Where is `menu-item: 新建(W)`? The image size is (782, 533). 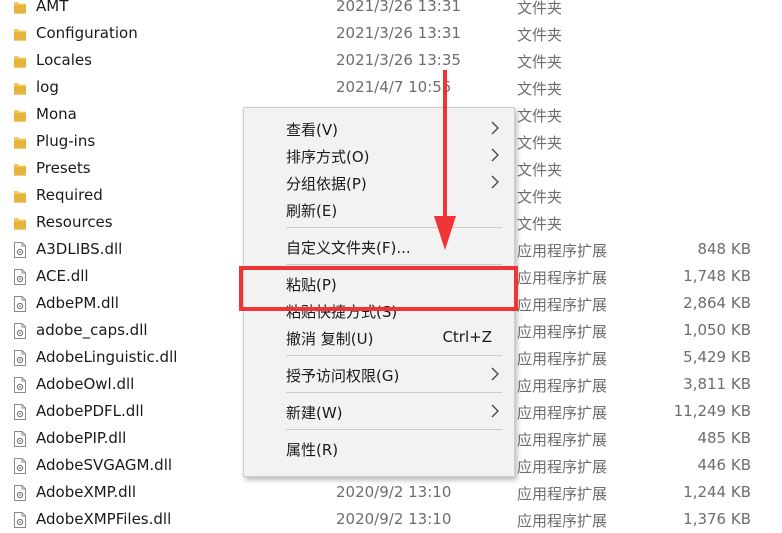
menu-item: 新建(W) is located at coordinates (379, 411).